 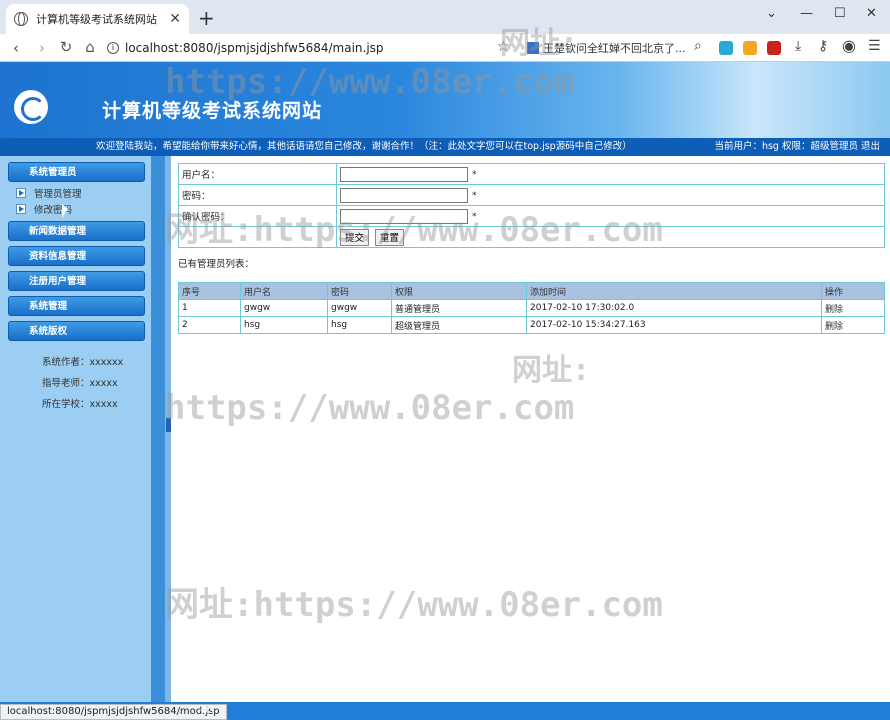 What do you see at coordinates (674, 308) in the screenshot?
I see `cell-added-time: 2017-02-10 17:30:02.0` at bounding box center [674, 308].